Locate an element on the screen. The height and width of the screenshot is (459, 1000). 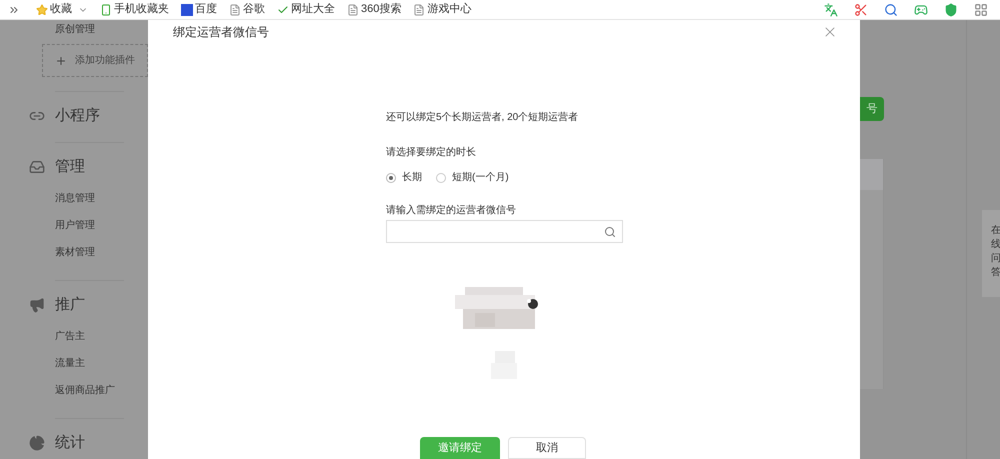
shield-icon is located at coordinates (951, 9).